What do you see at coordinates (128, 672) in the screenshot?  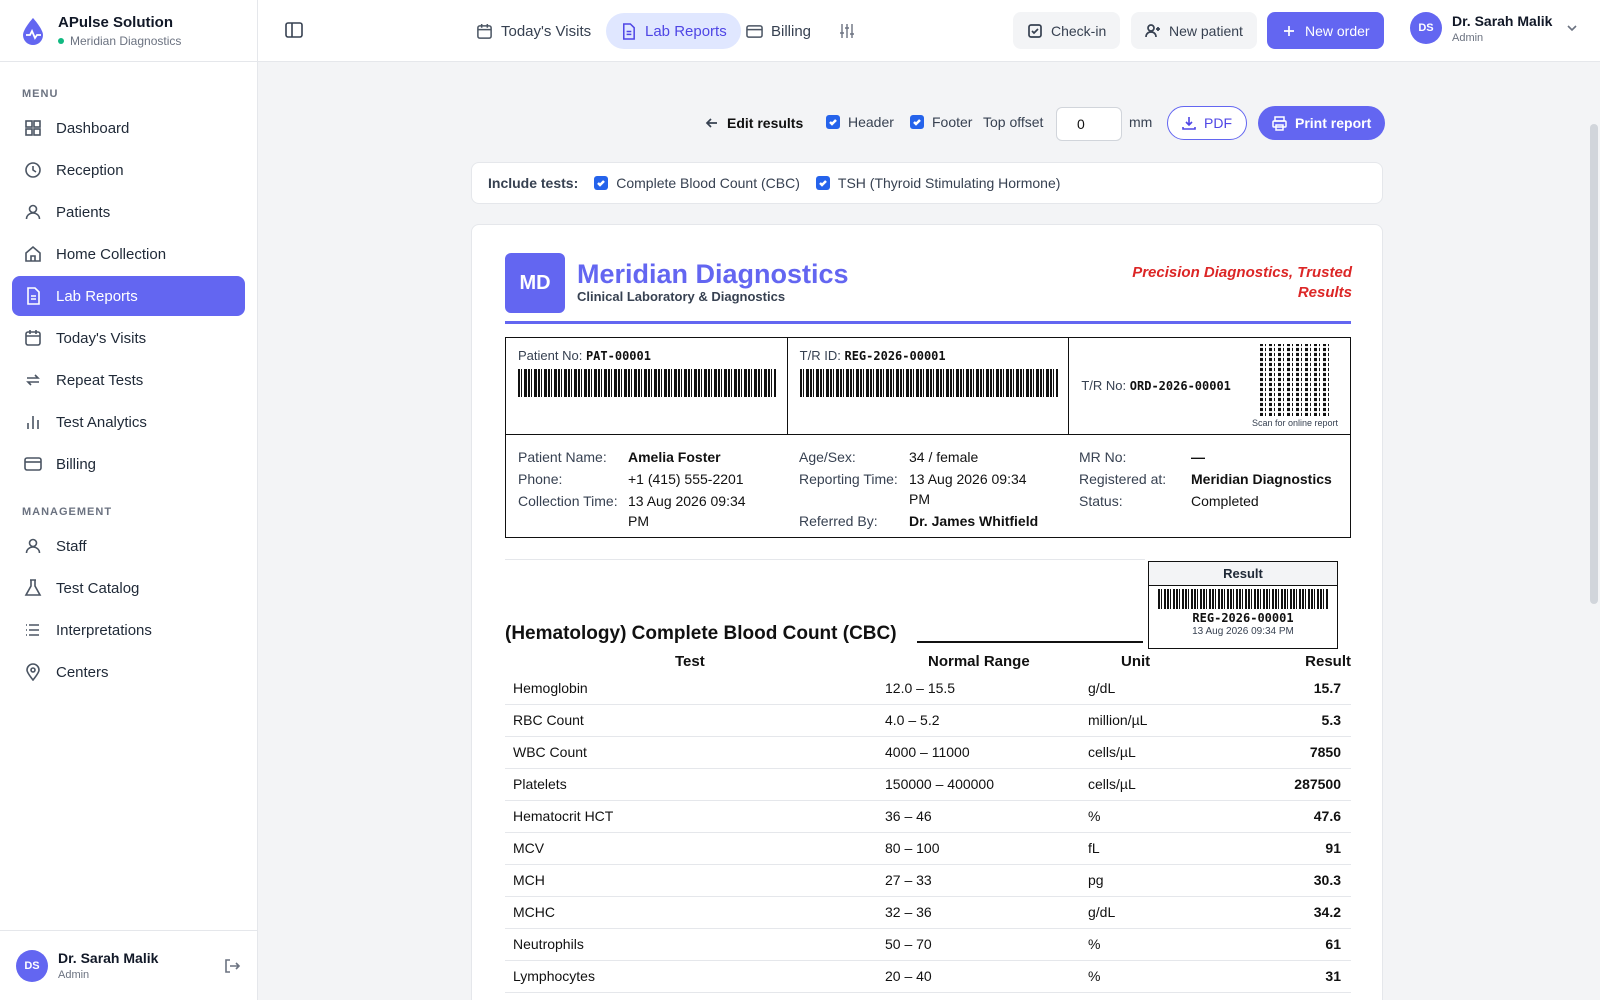 I see `sidebar-item-centers: Centers` at bounding box center [128, 672].